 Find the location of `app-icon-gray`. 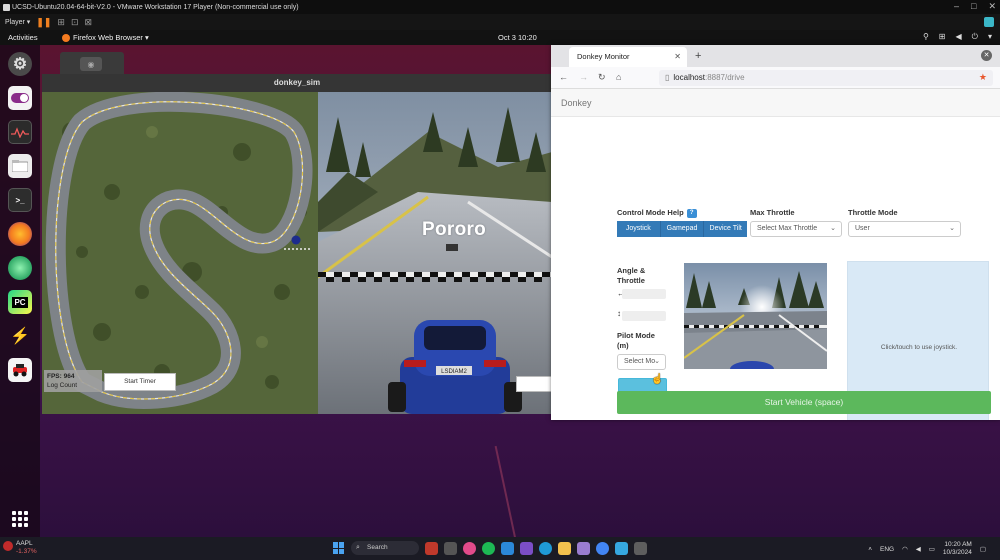

app-icon-gray is located at coordinates (640, 548).